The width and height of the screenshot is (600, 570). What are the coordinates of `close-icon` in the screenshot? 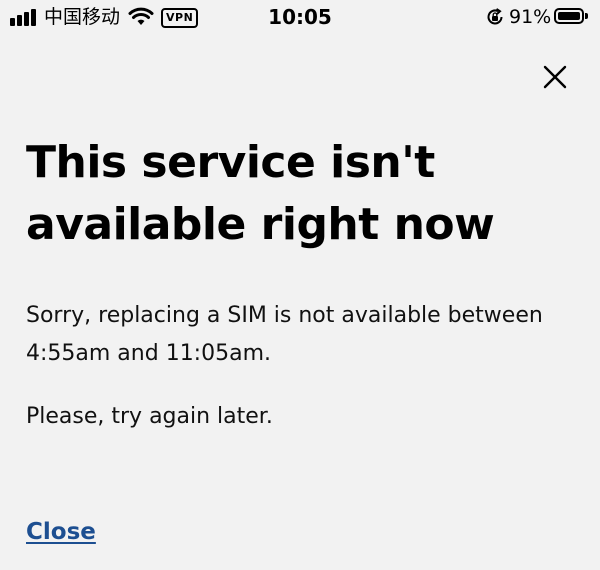 It's located at (555, 77).